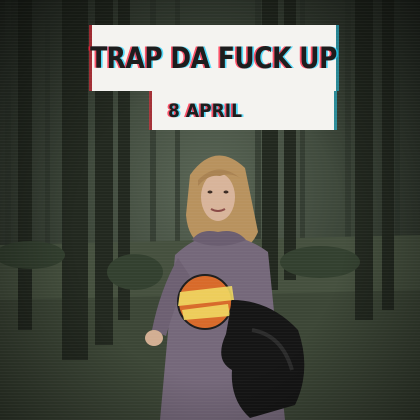 The image size is (420, 420). I want to click on santa-cruz-logo, so click(205, 302).